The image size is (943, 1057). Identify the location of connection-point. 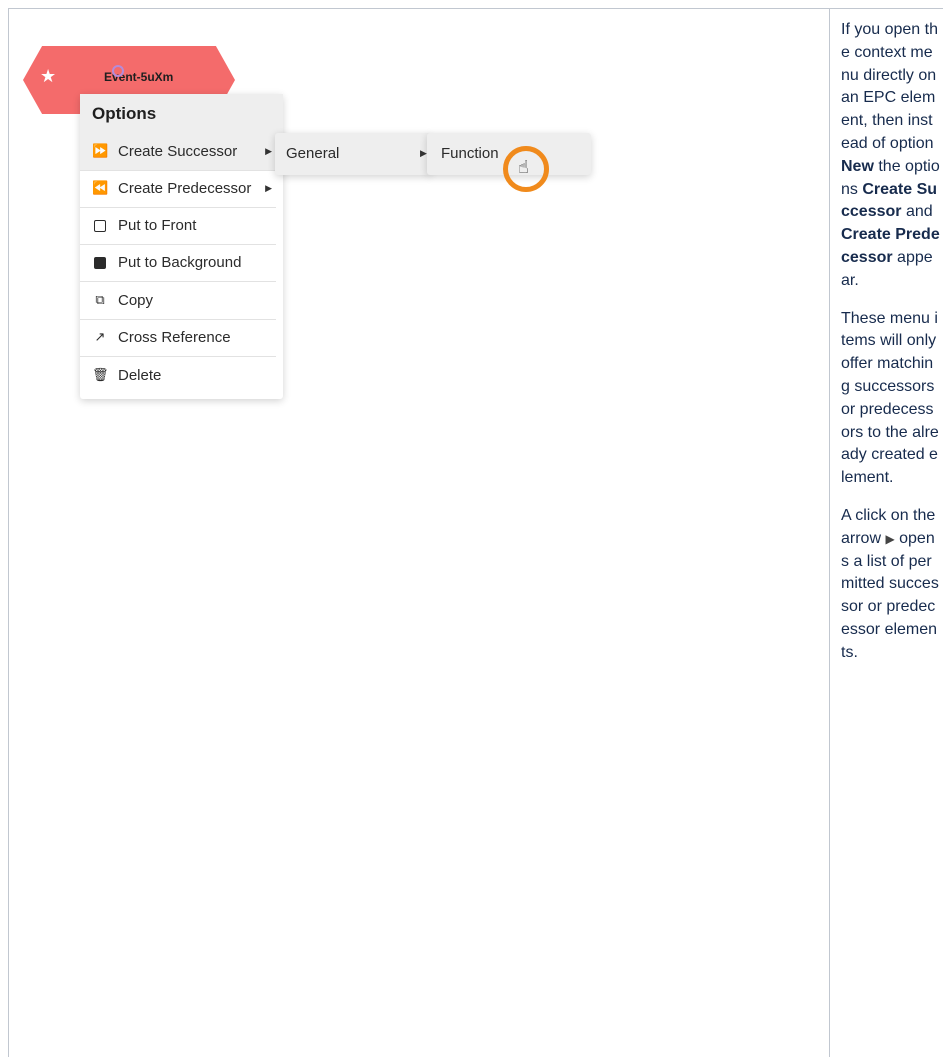
(118, 71).